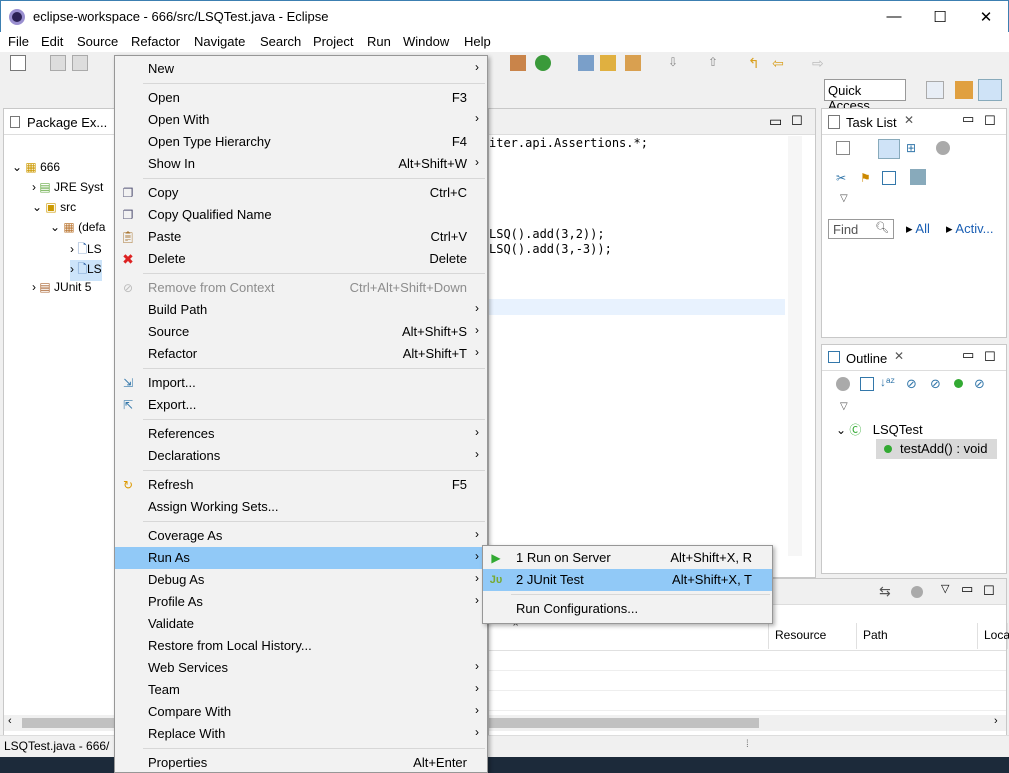 The width and height of the screenshot is (1009, 773). I want to click on prev-annotation-icon: ⇧, so click(716, 63).